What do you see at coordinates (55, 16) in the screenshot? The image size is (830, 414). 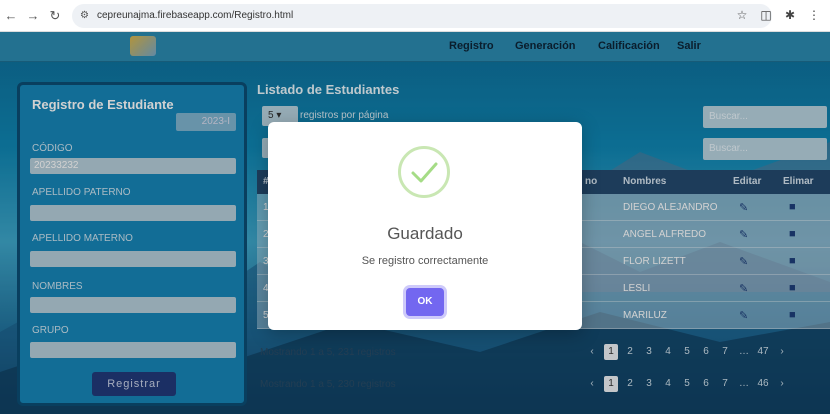 I see `reload-icon: ↻` at bounding box center [55, 16].